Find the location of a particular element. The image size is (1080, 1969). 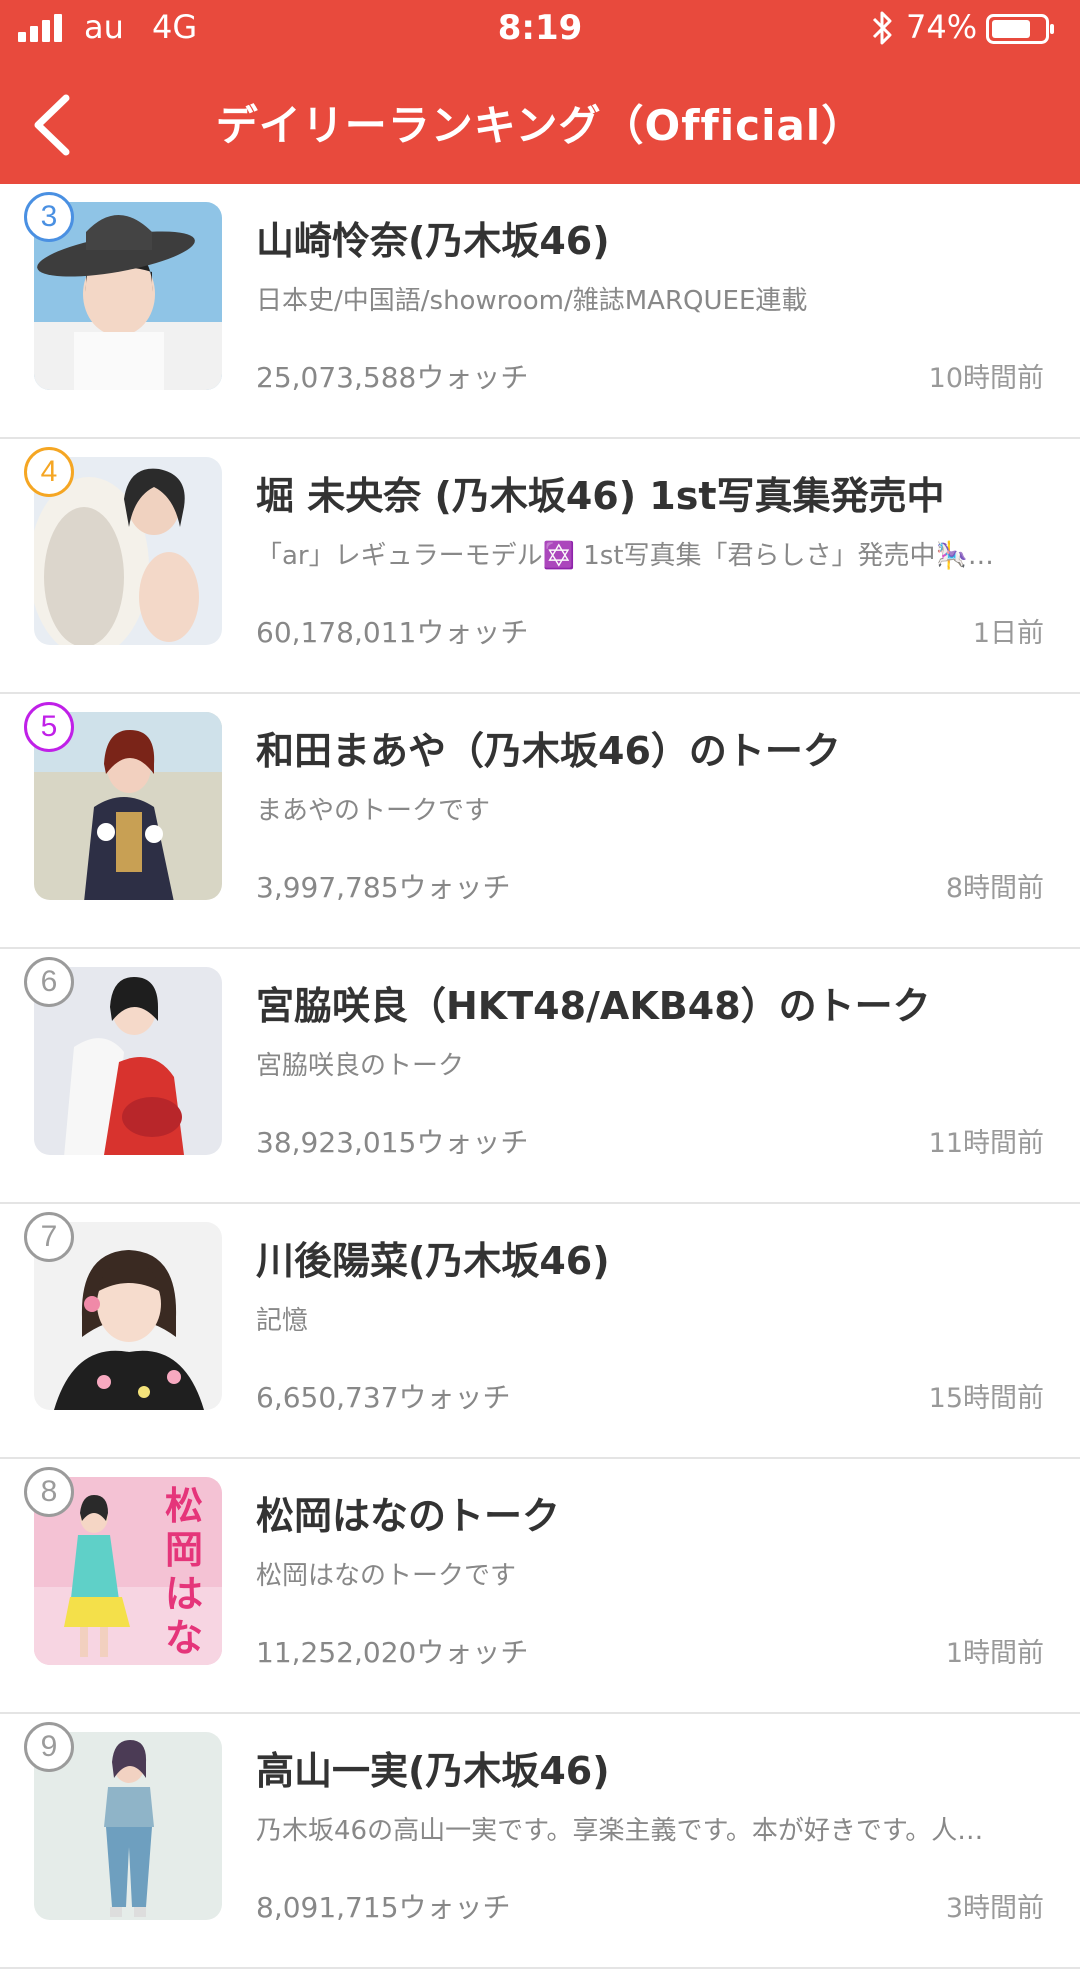

battery-percent: 74% is located at coordinates (942, 27).